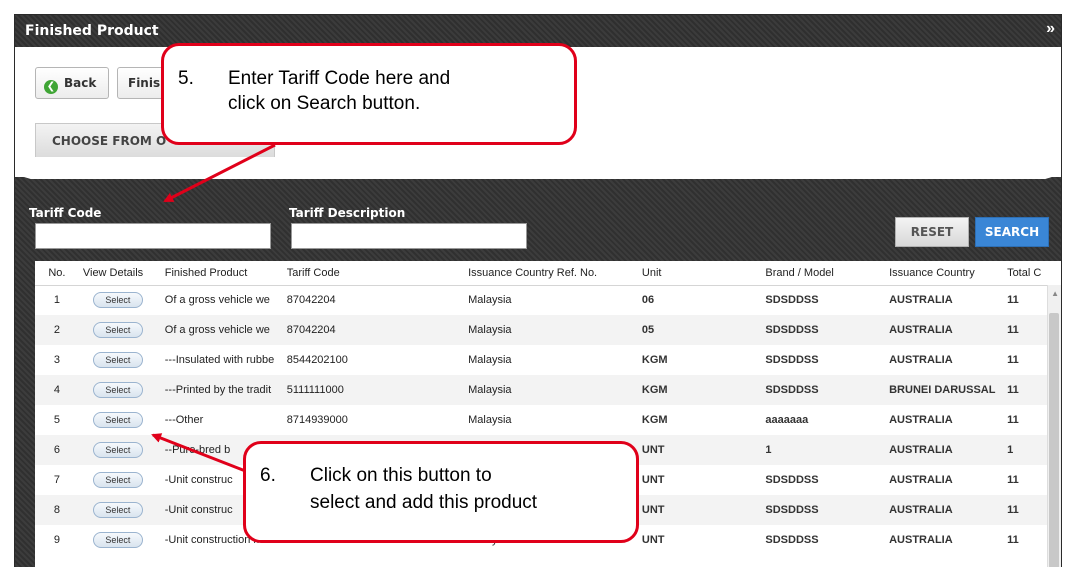  What do you see at coordinates (823, 273) in the screenshot?
I see `col-header-brand-model: Brand / Model` at bounding box center [823, 273].